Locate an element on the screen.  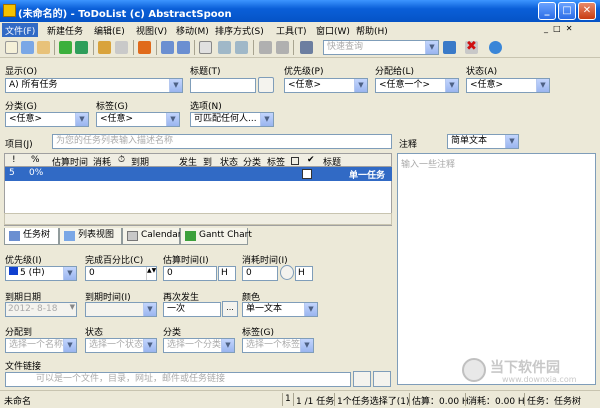
grid-hscrollbar is located at coordinates (198, 219).